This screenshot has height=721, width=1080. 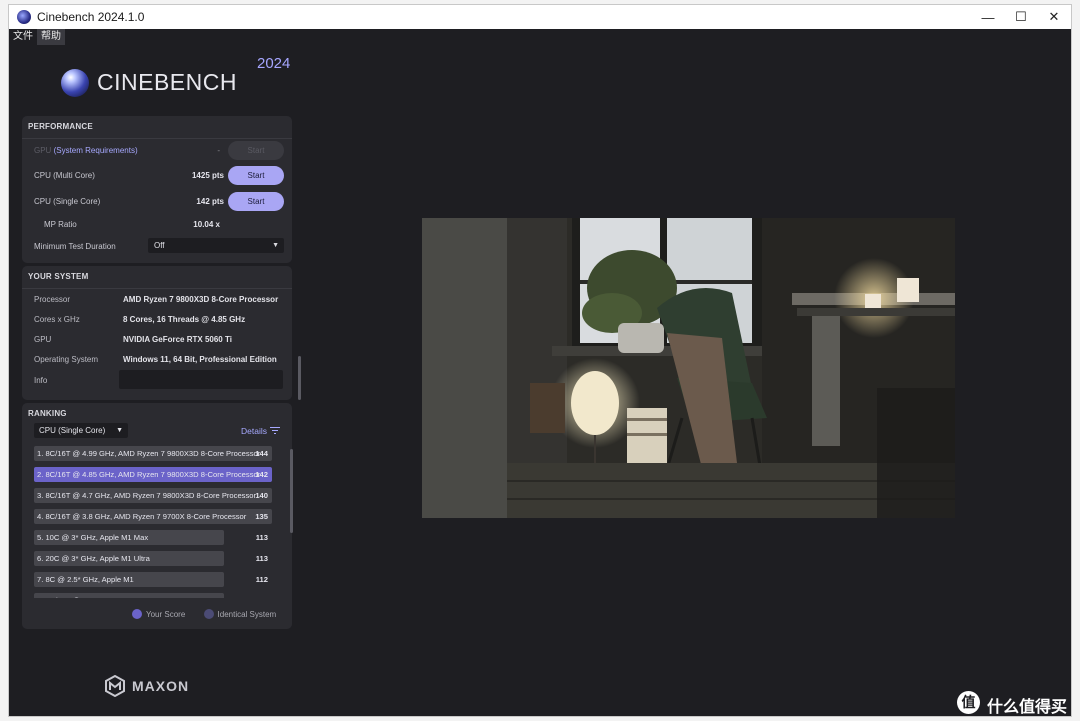 I want to click on ranking-item: 6. 20C @ 3* GHz, Apple M1 Ultra 113, so click(x=153, y=558).